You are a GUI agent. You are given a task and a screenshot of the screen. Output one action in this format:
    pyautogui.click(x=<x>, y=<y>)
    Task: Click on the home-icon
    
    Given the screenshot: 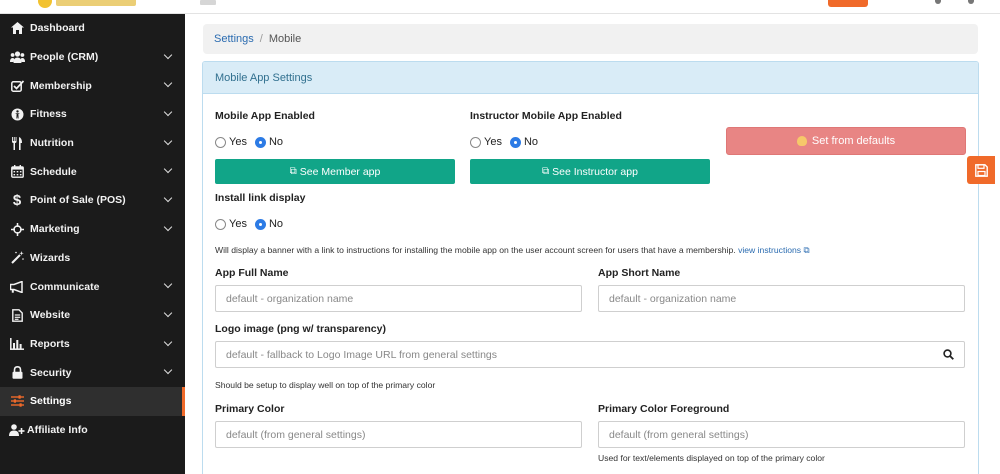 What is the action you would take?
    pyautogui.click(x=17, y=28)
    